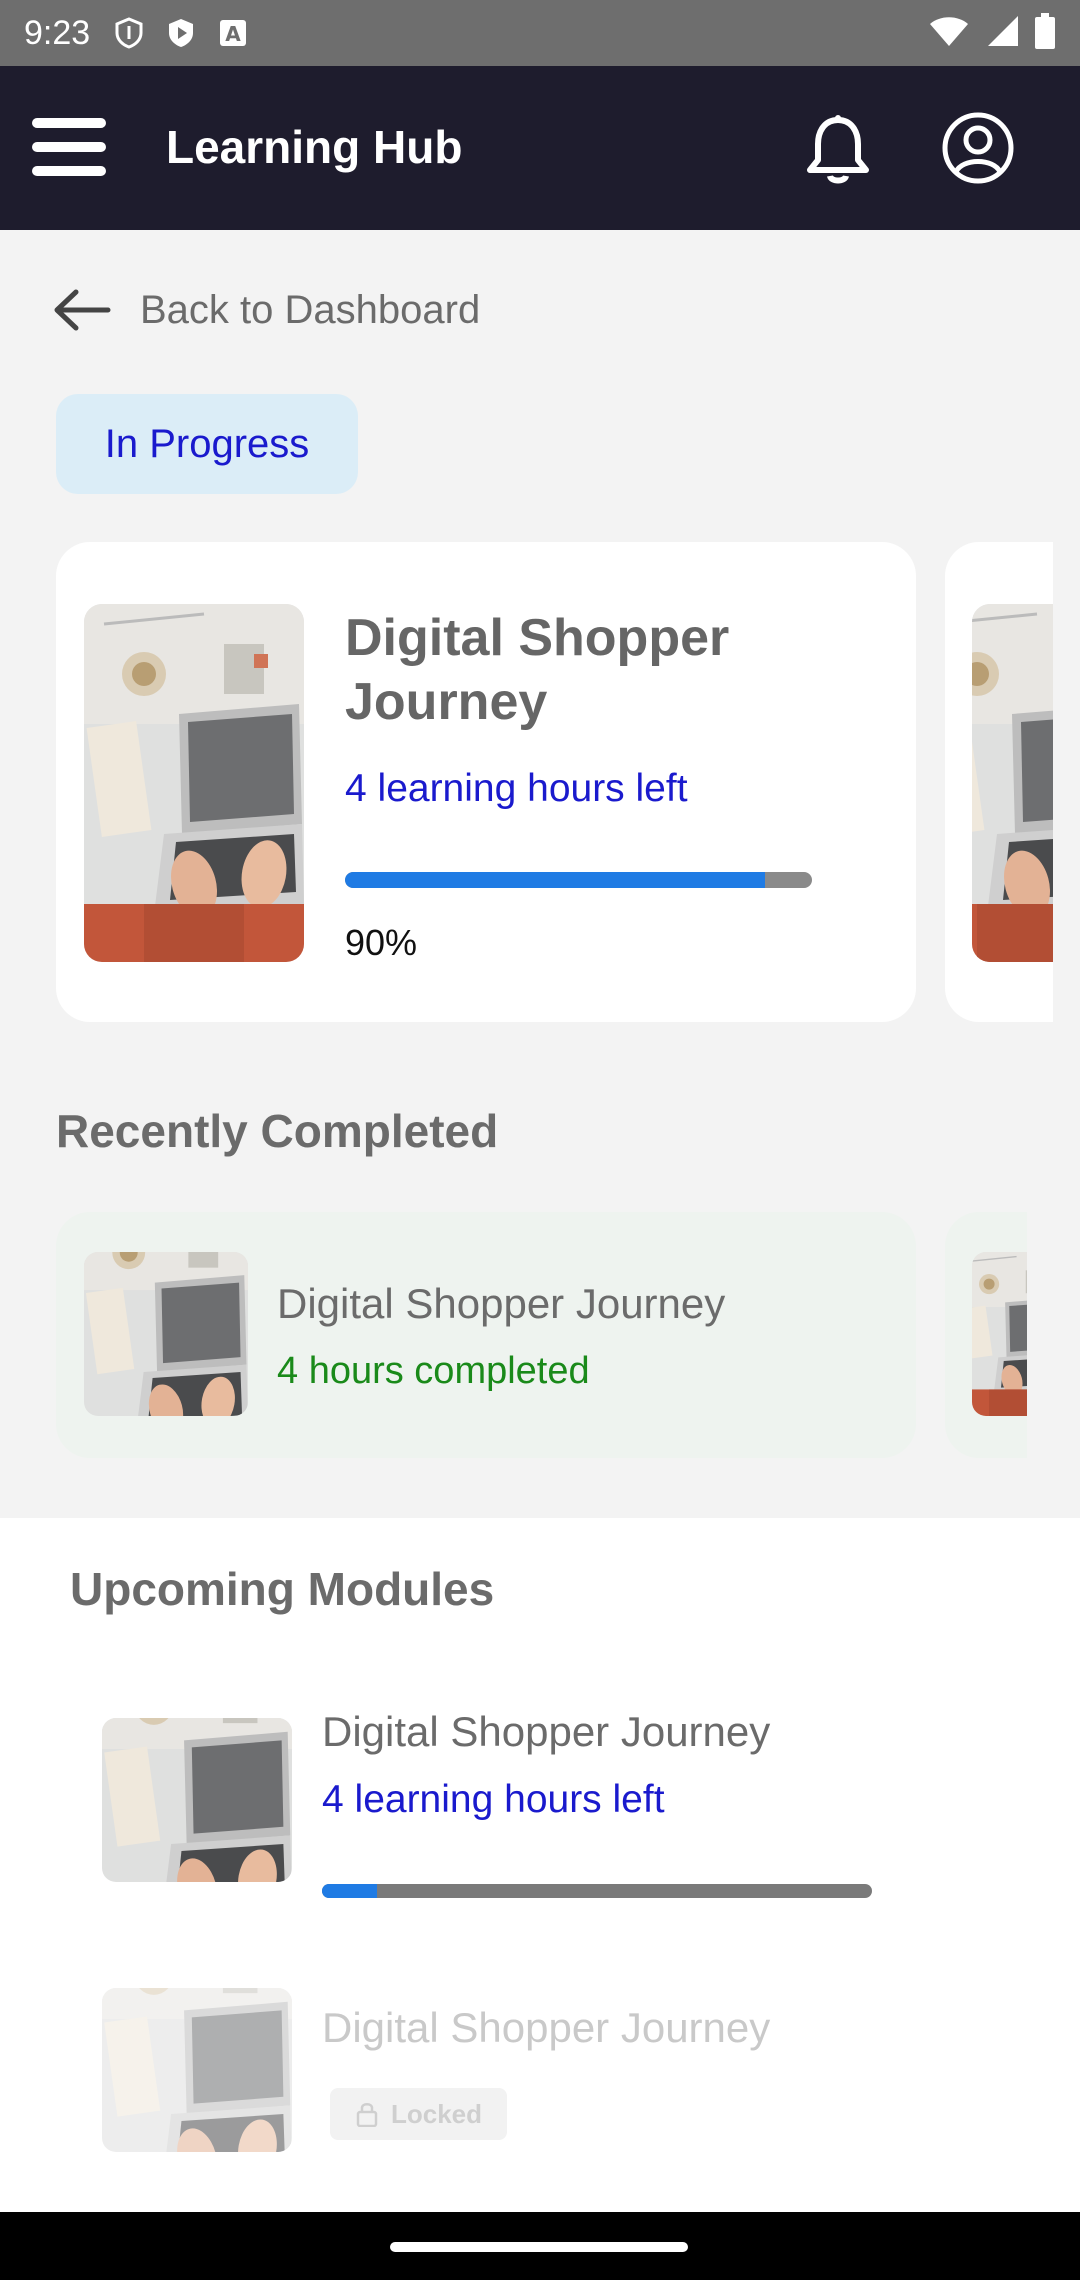 This screenshot has height=2280, width=1080. What do you see at coordinates (349, 1891) in the screenshot?
I see `module-progress-fill` at bounding box center [349, 1891].